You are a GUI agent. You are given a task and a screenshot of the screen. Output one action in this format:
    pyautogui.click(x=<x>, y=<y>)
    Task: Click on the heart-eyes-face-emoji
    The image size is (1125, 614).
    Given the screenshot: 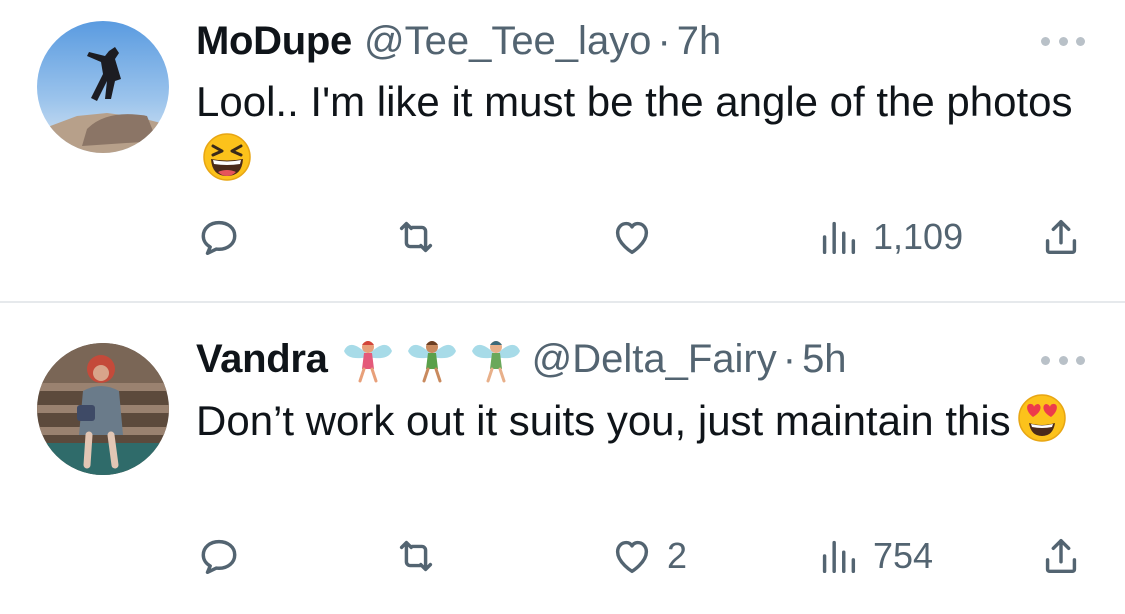 What is the action you would take?
    pyautogui.click(x=1042, y=418)
    